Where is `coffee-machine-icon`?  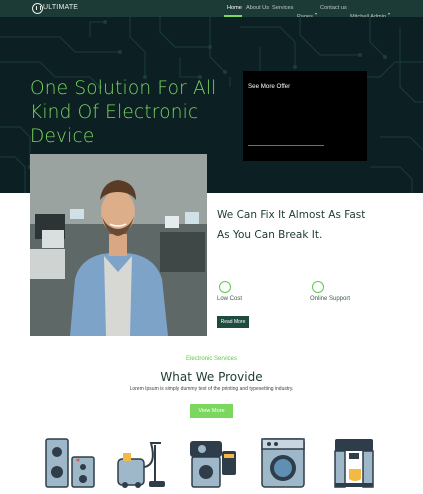
coffee-machine-icon is located at coordinates (354, 463).